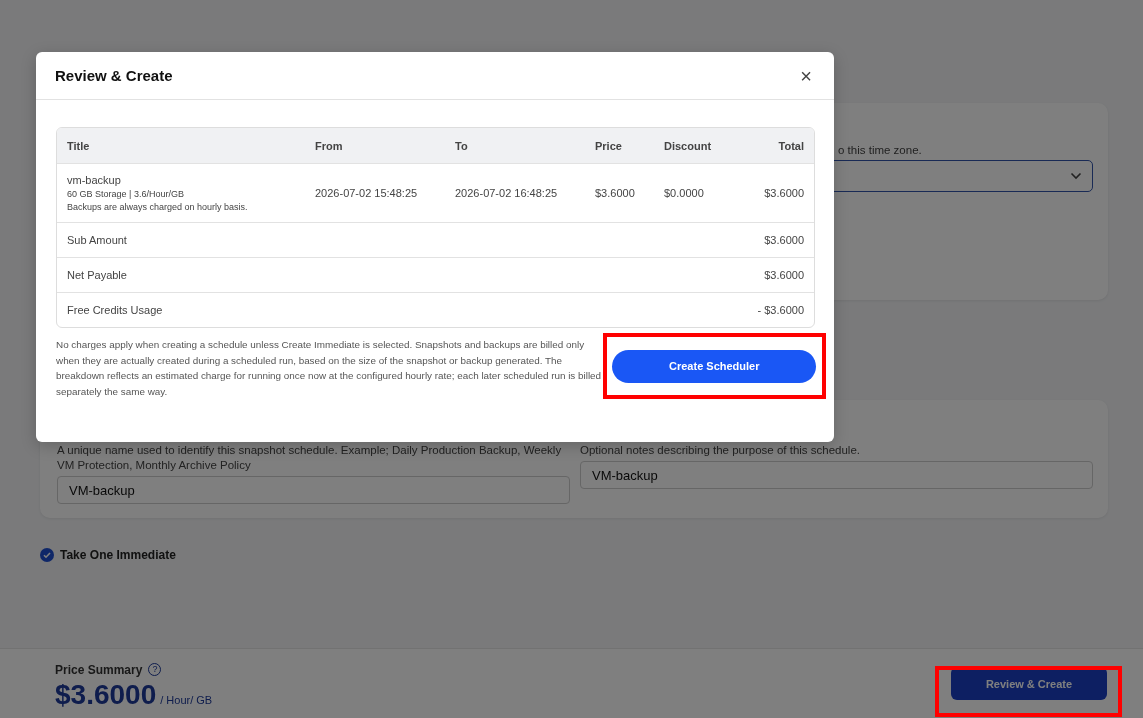 The image size is (1143, 718). What do you see at coordinates (880, 150) in the screenshot?
I see `timezone-hint: o this time zone.` at bounding box center [880, 150].